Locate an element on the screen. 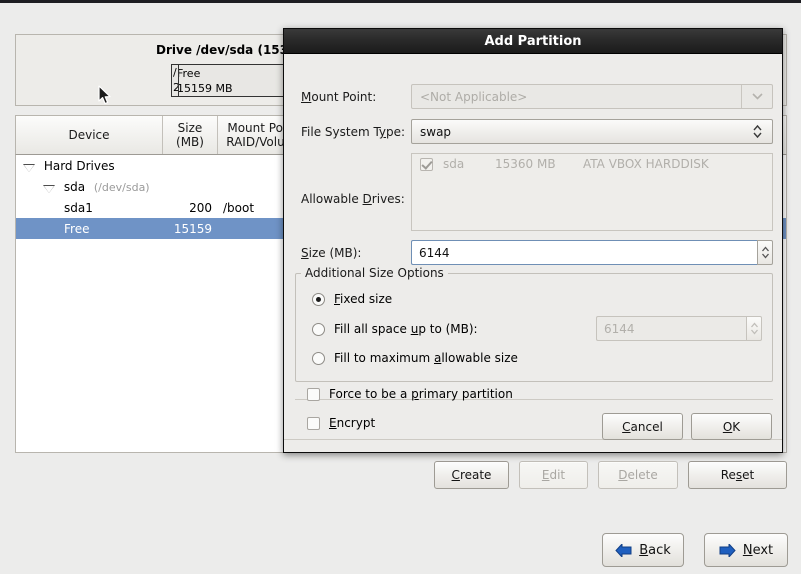 The width and height of the screenshot is (801, 574). size-spinner: 6144 is located at coordinates (592, 252).